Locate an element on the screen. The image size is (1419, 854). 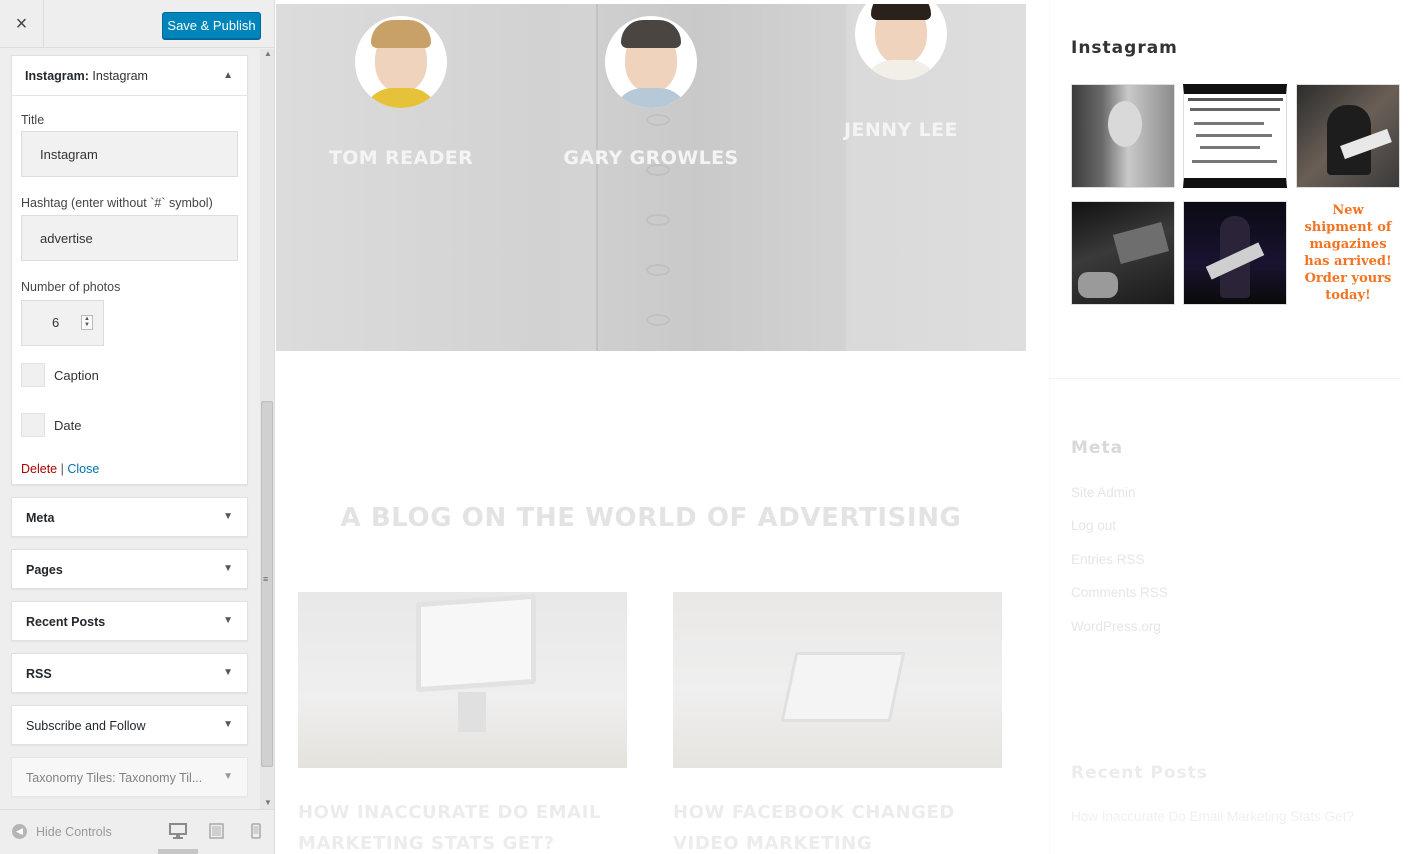
close-link: Close is located at coordinates (83, 469).